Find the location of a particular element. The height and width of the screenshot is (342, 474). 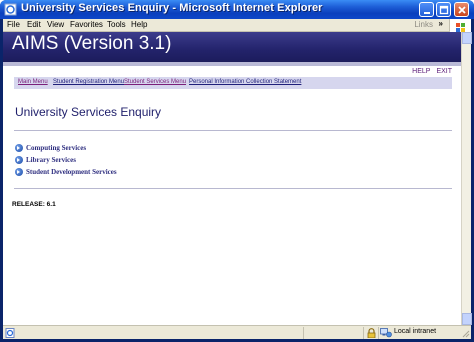

links-toolbar-label: Links is located at coordinates (423, 24).